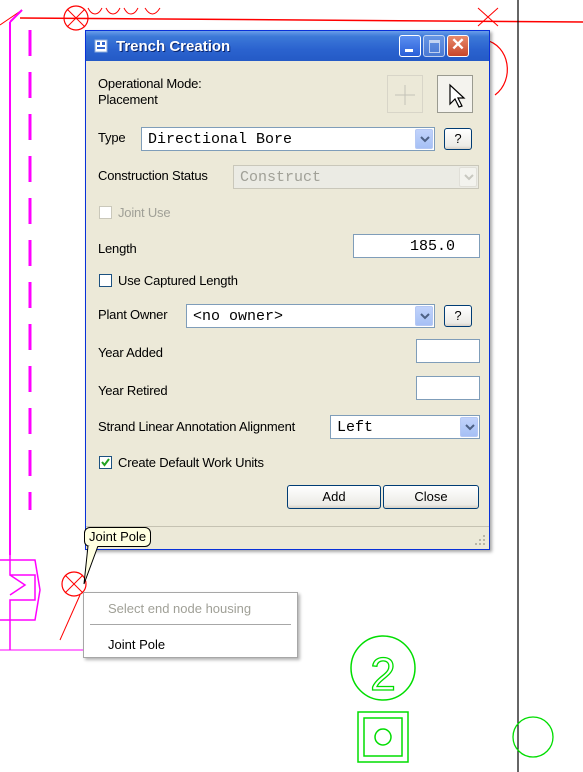 This screenshot has height=772, width=583. What do you see at coordinates (91, 565) in the screenshot?
I see `tooltip-pointer` at bounding box center [91, 565].